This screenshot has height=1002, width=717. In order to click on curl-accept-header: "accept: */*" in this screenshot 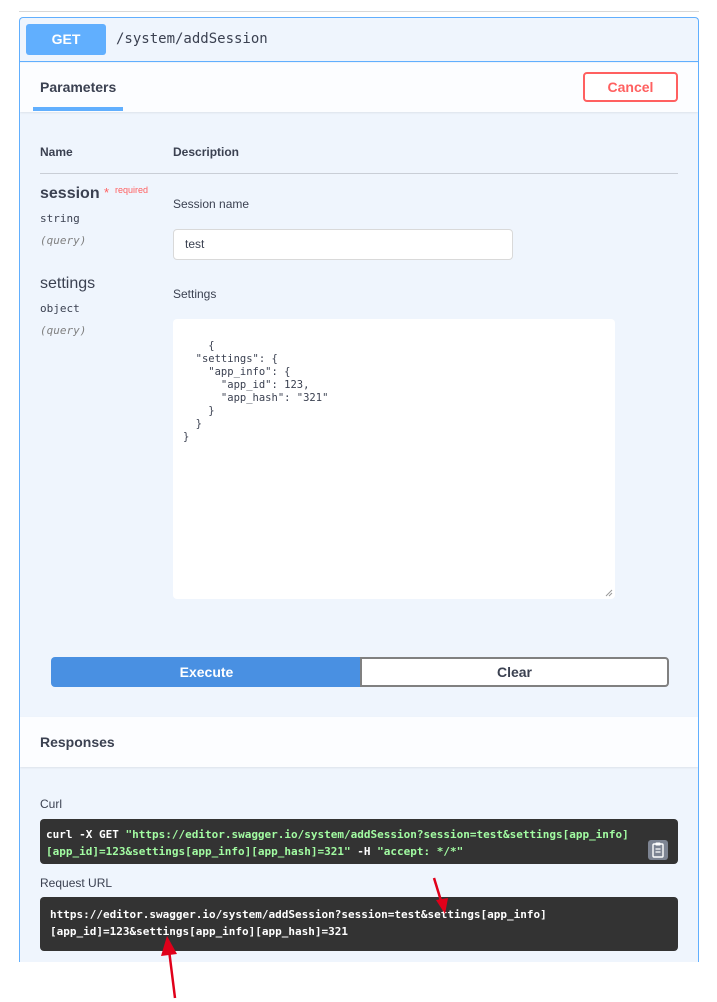, I will do `click(420, 851)`.